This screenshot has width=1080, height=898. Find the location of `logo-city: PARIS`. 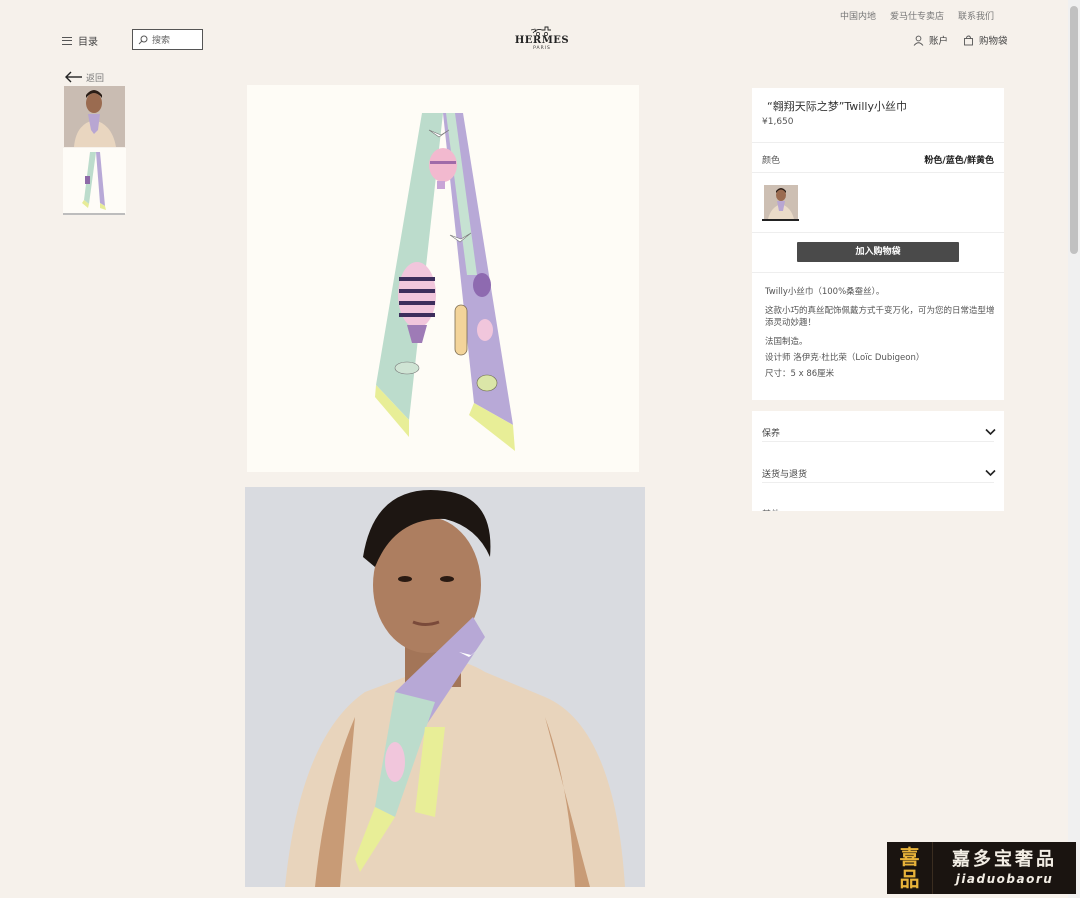

logo-city: PARIS is located at coordinates (542, 48).